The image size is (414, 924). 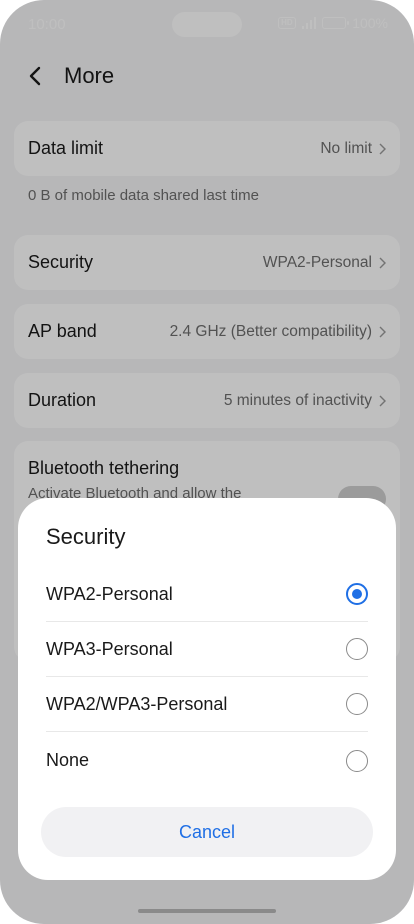 What do you see at coordinates (68, 760) in the screenshot?
I see `option-label: None` at bounding box center [68, 760].